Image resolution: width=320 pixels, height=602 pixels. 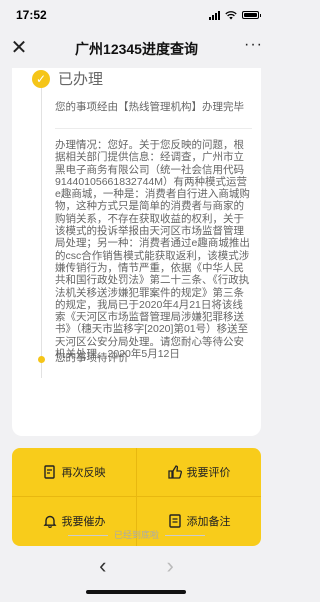 I want to click on page-title: 广州12345进度查询, so click(x=136, y=49).